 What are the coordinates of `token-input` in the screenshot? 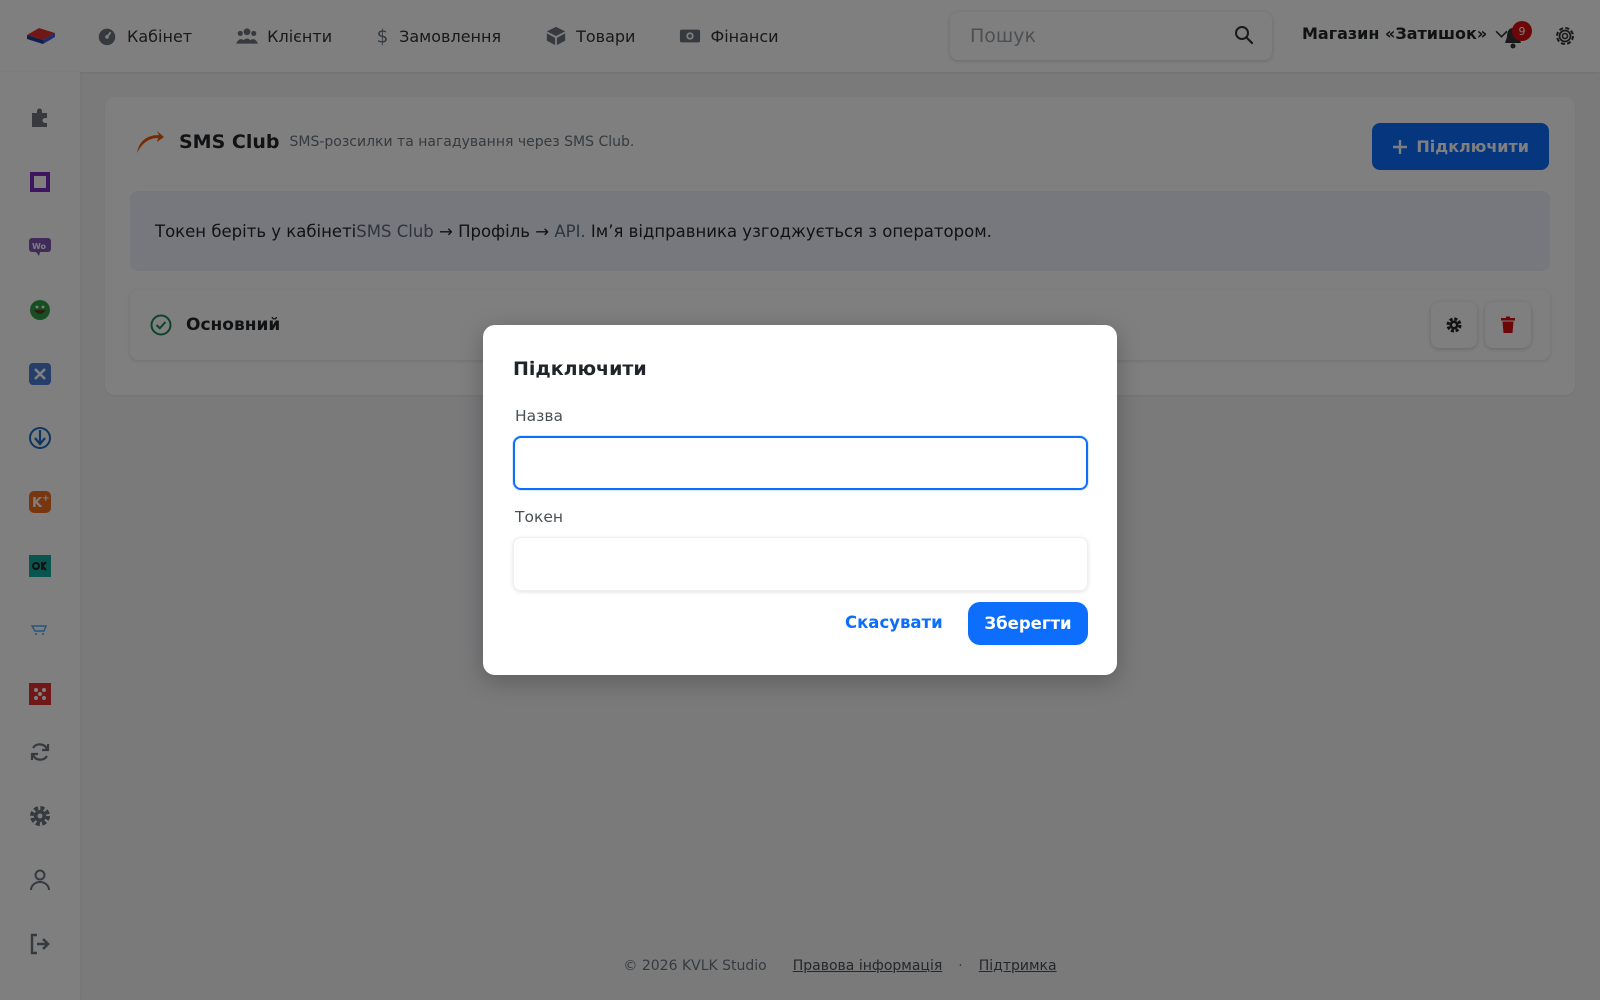 It's located at (800, 564).